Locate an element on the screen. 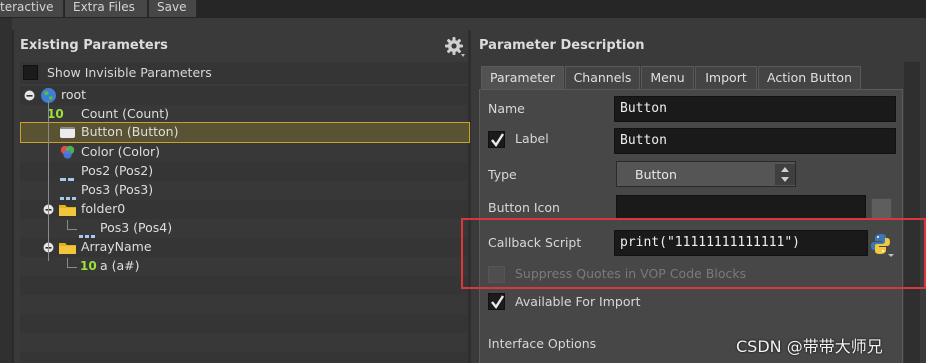 This screenshot has width=926, height=363. collapse-icon is located at coordinates (29, 95).